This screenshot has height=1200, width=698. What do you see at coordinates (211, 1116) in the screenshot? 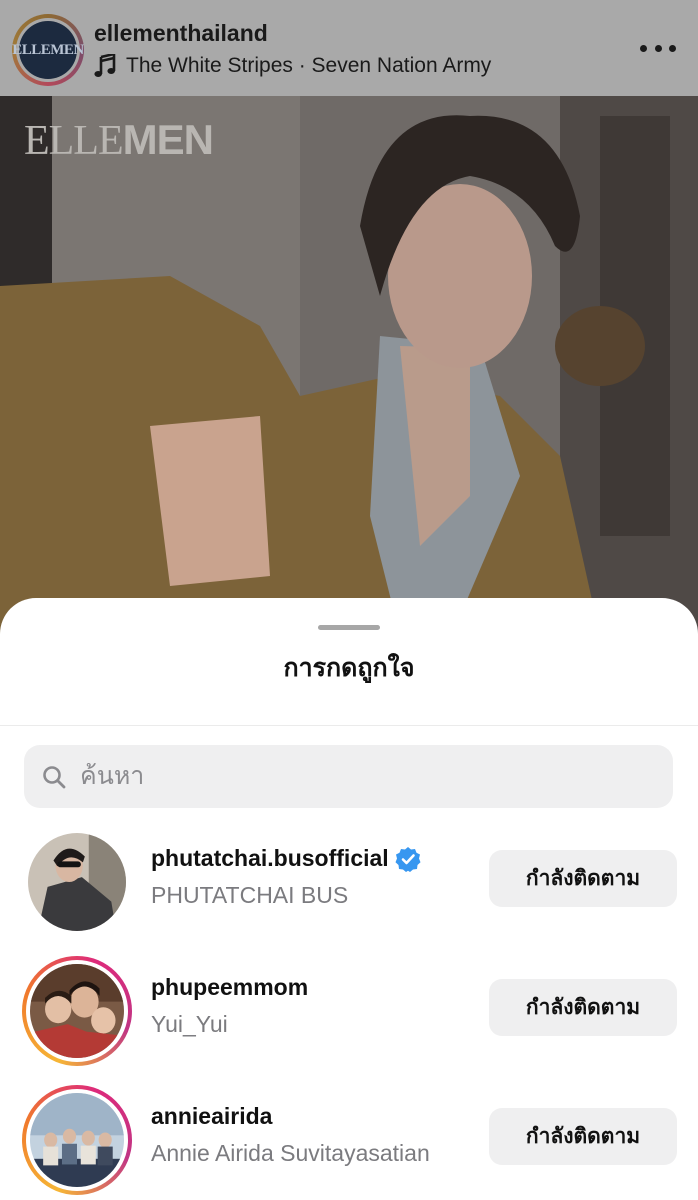
I see `username: annieairida` at bounding box center [211, 1116].